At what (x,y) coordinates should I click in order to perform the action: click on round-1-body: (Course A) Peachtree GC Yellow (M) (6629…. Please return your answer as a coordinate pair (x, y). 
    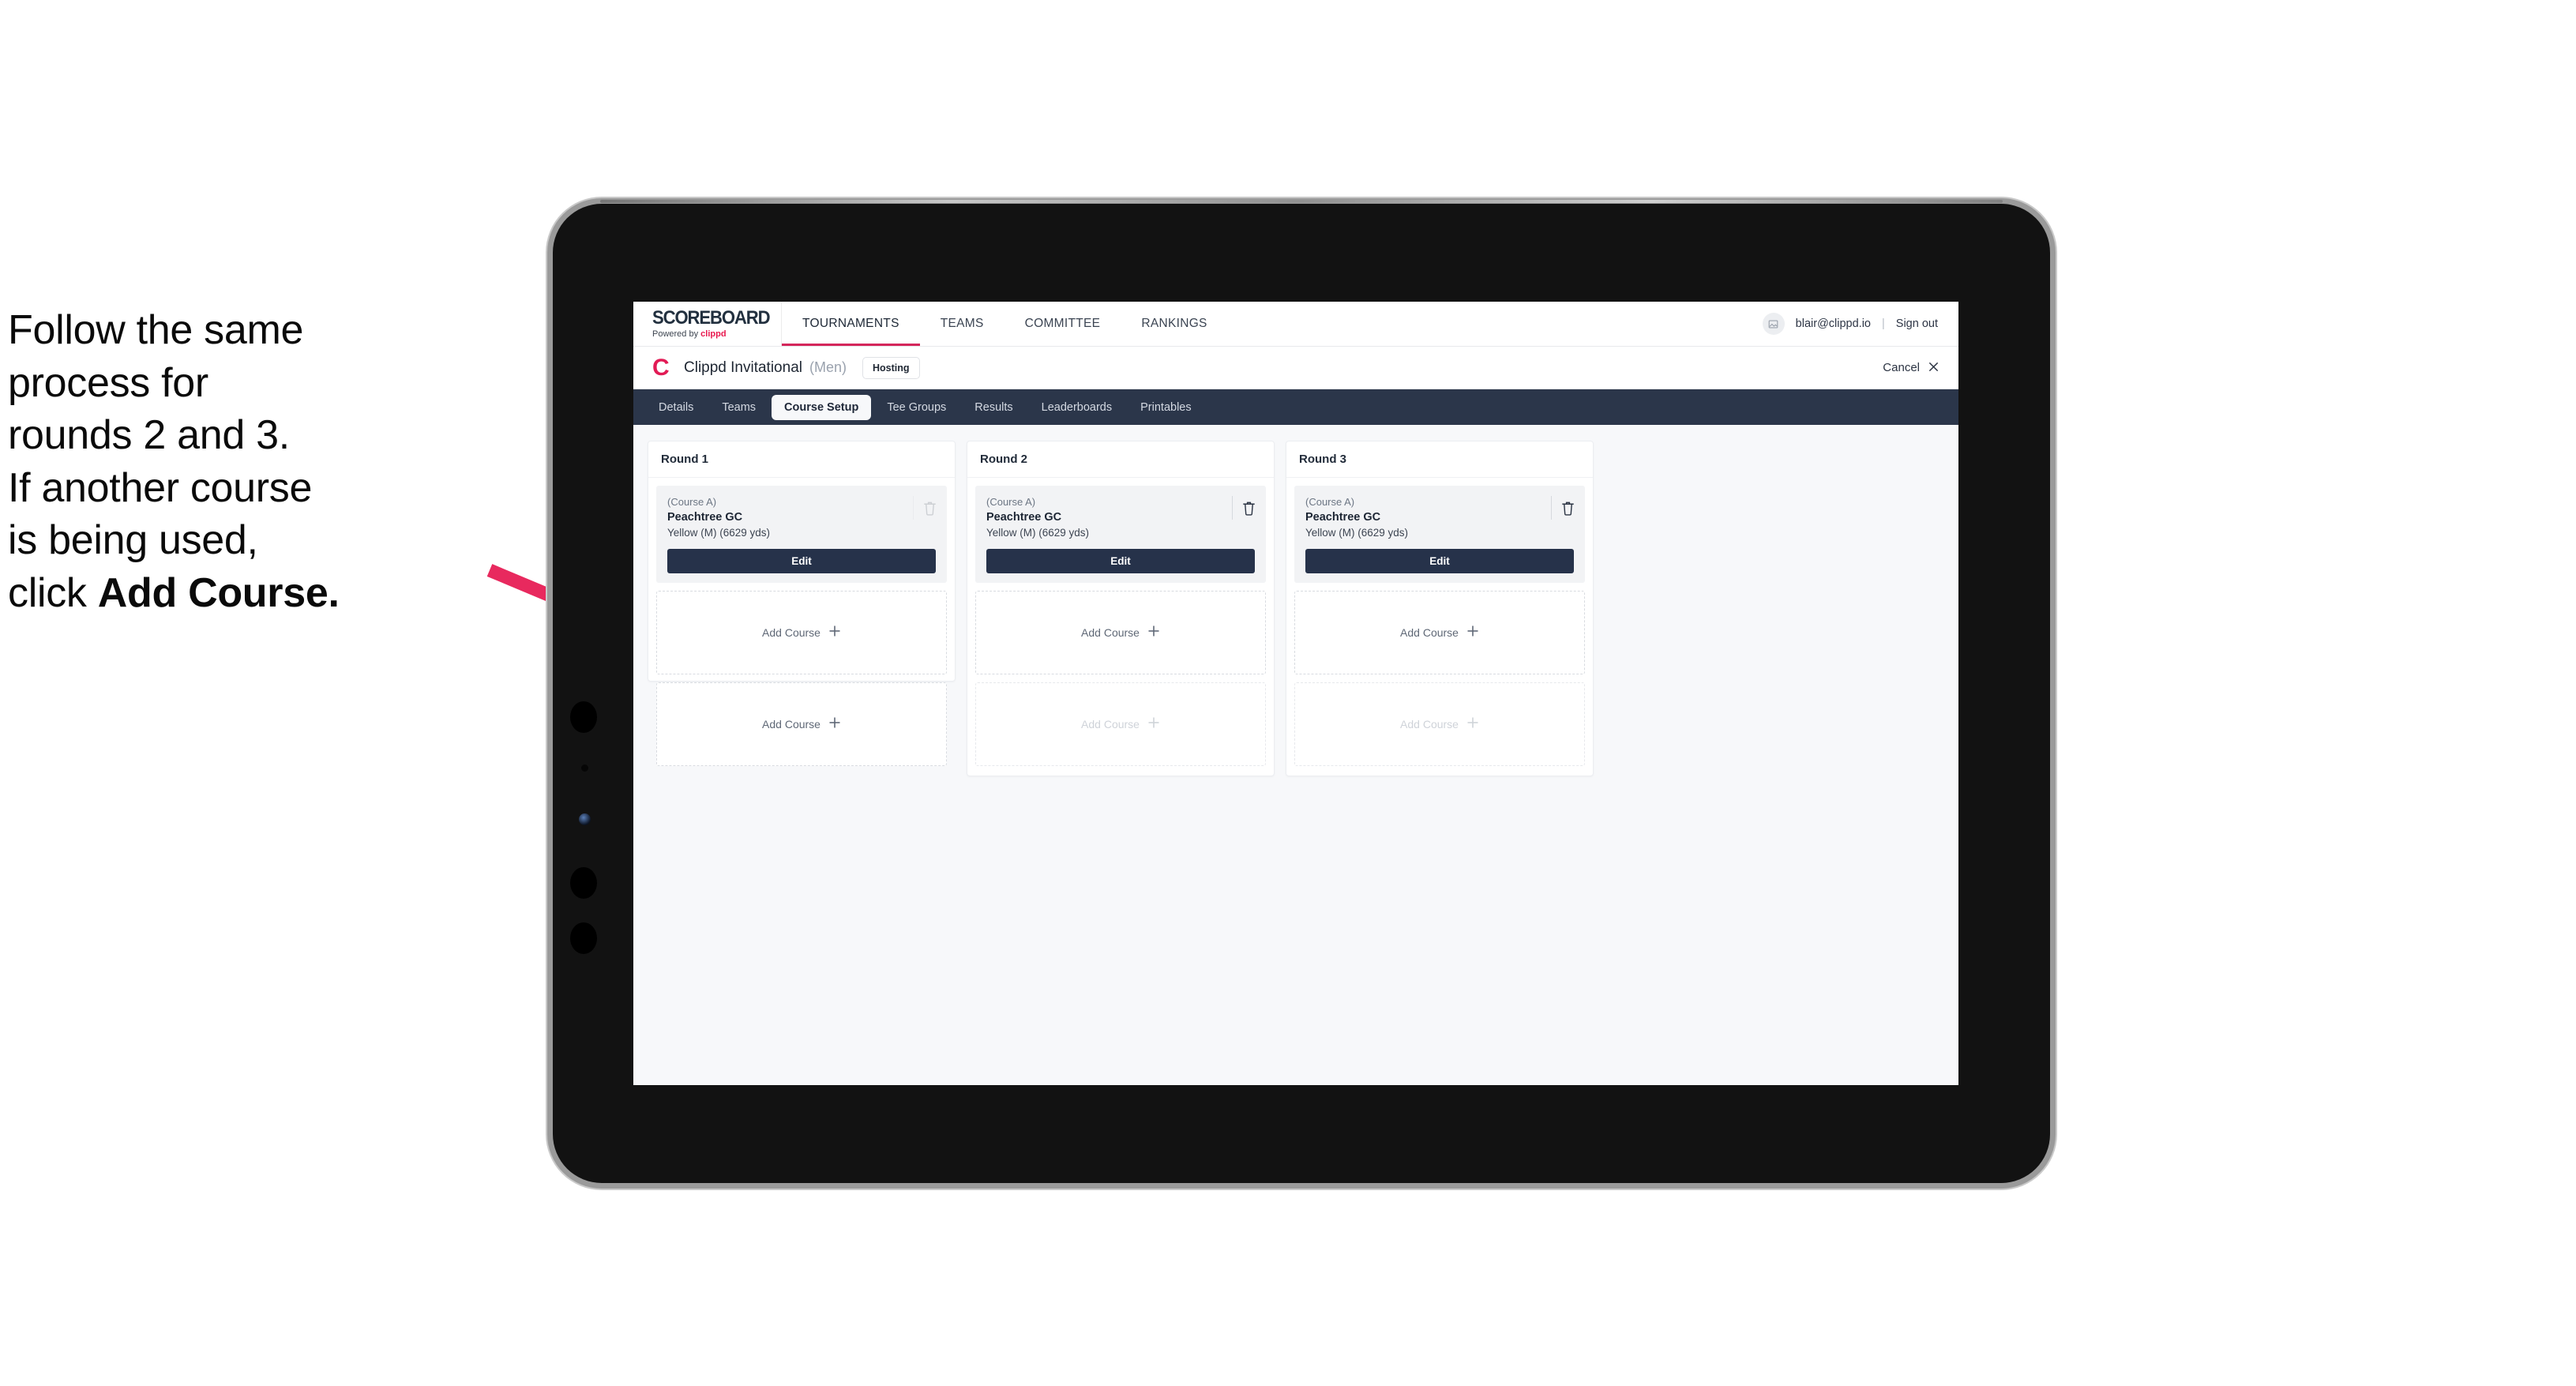
    Looking at the image, I should click on (801, 627).